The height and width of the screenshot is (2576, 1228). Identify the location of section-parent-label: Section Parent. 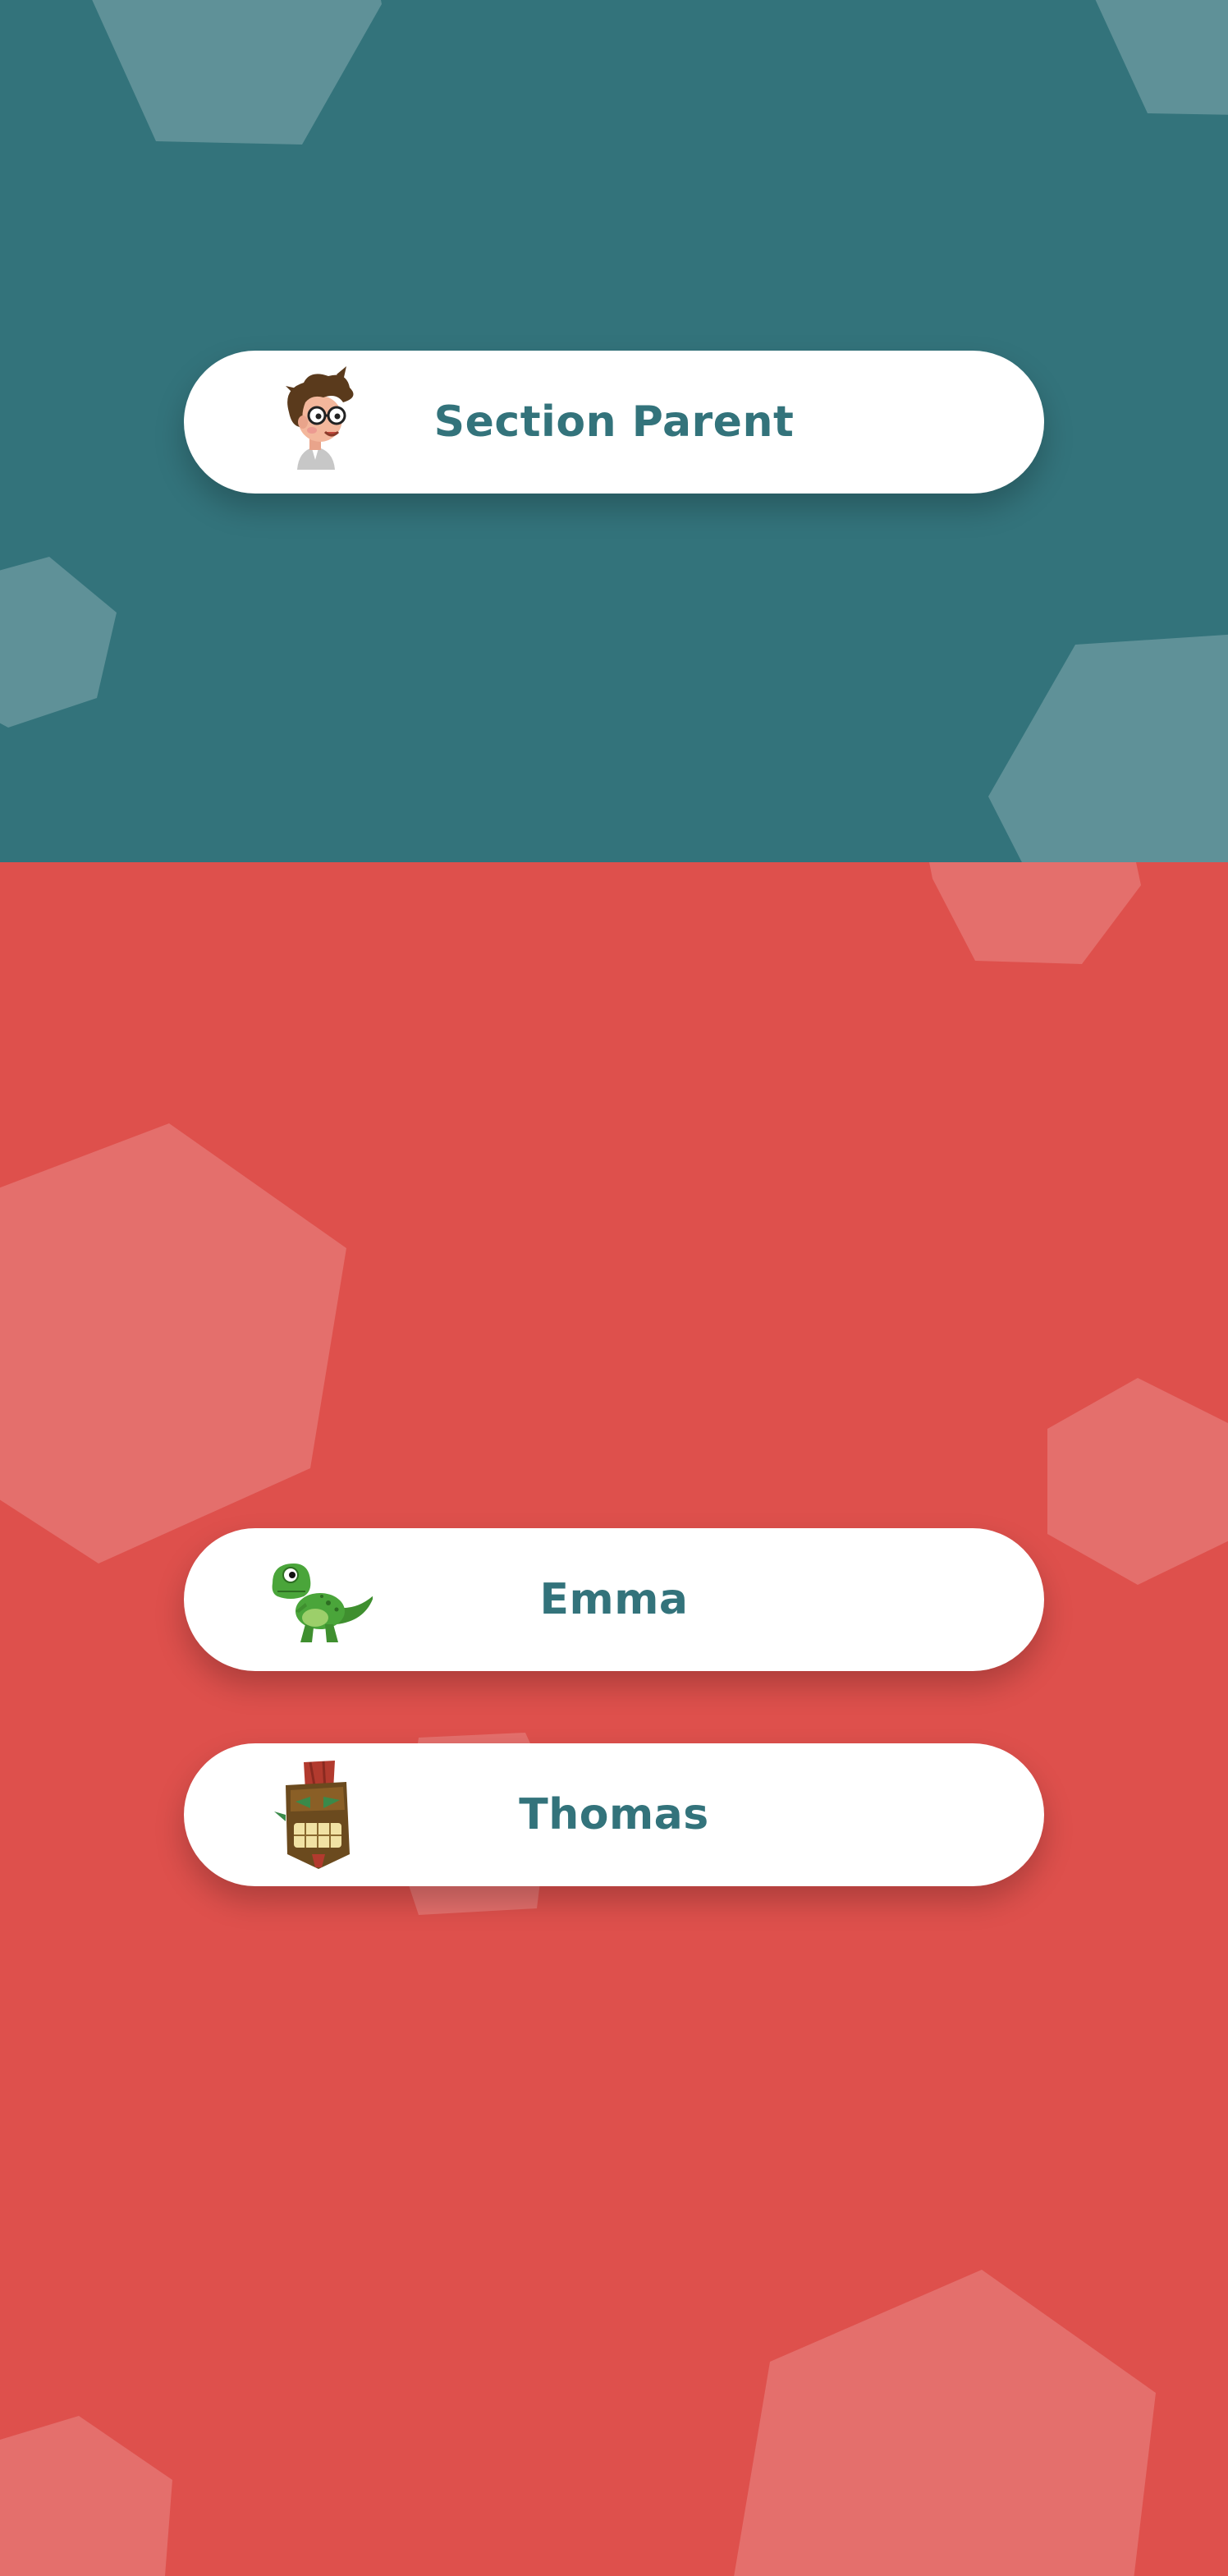
(614, 422).